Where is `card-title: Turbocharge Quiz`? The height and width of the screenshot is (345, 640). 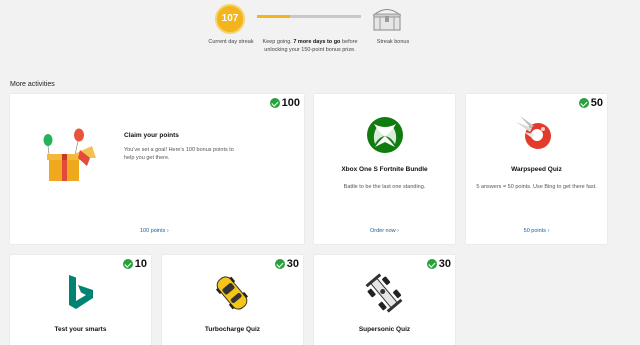 card-title: Turbocharge Quiz is located at coordinates (232, 329).